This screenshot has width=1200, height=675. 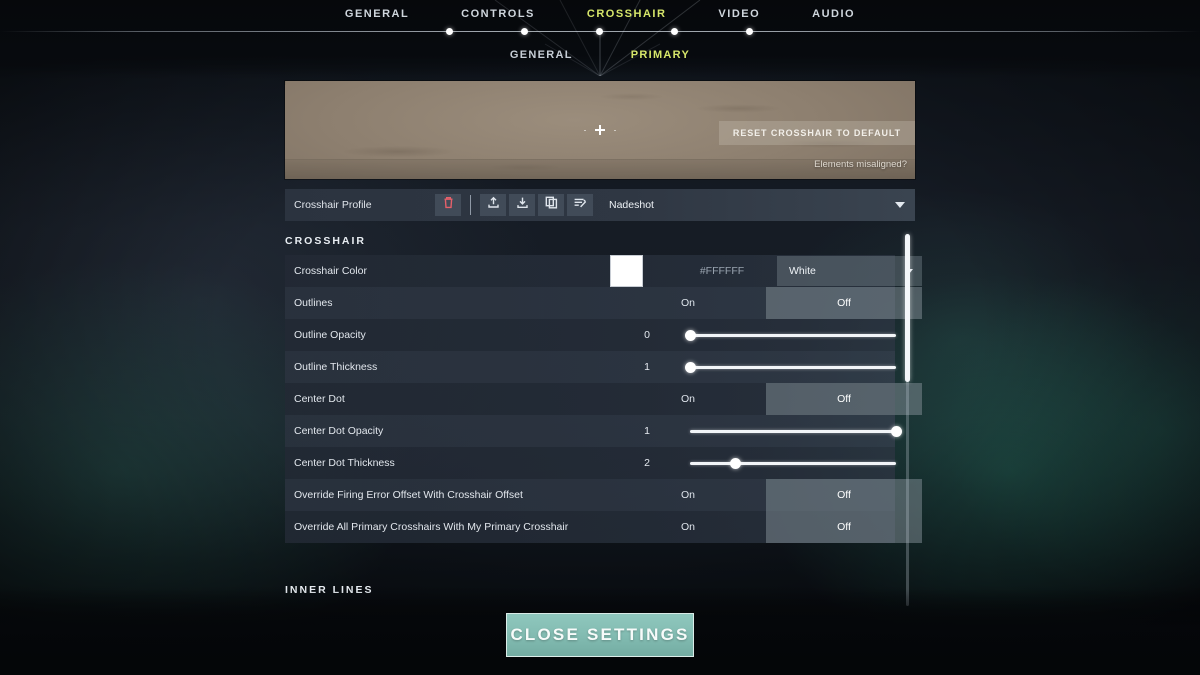 What do you see at coordinates (603, 271) in the screenshot?
I see `table-row: Crosshair Color #FFFFFF White` at bounding box center [603, 271].